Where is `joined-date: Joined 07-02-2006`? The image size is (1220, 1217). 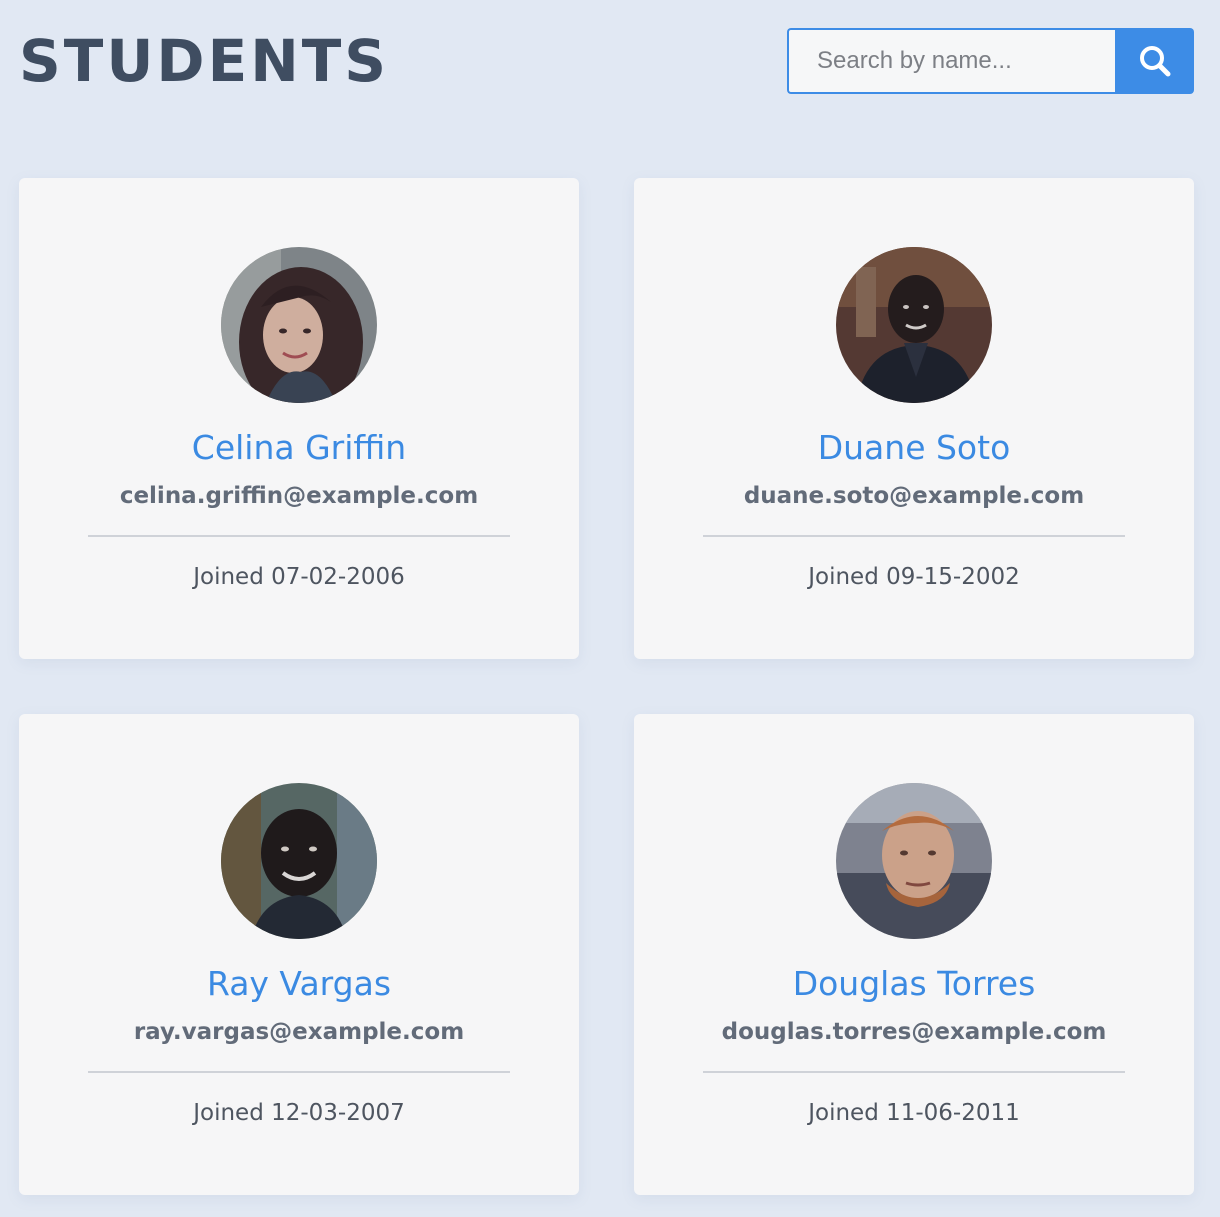 joined-date: Joined 07-02-2006 is located at coordinates (299, 577).